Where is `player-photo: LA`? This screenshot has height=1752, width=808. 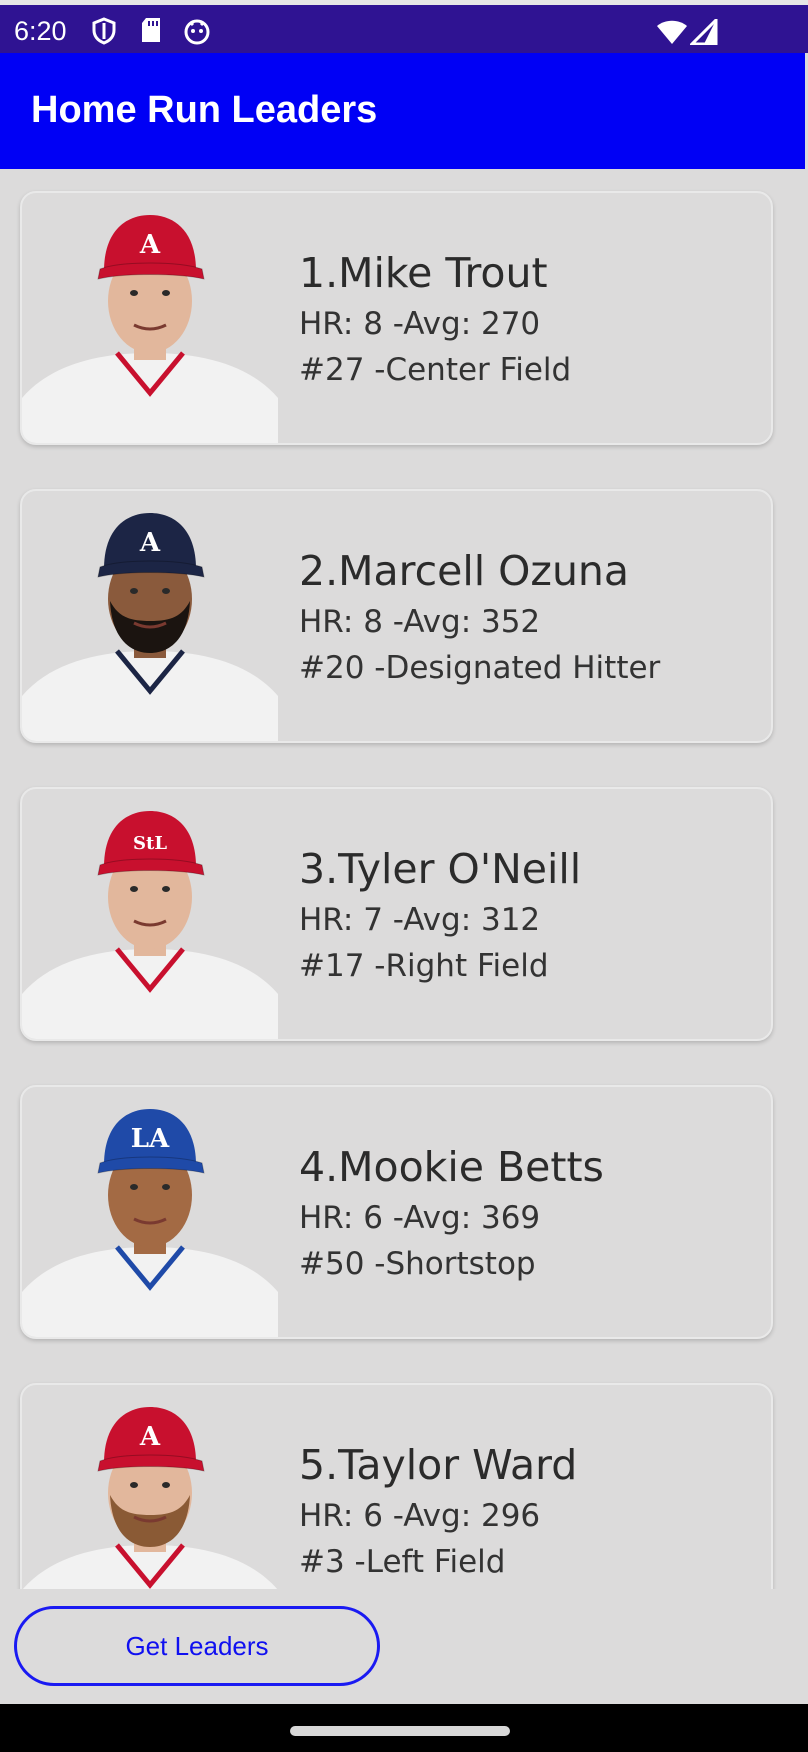 player-photo: LA is located at coordinates (150, 1212).